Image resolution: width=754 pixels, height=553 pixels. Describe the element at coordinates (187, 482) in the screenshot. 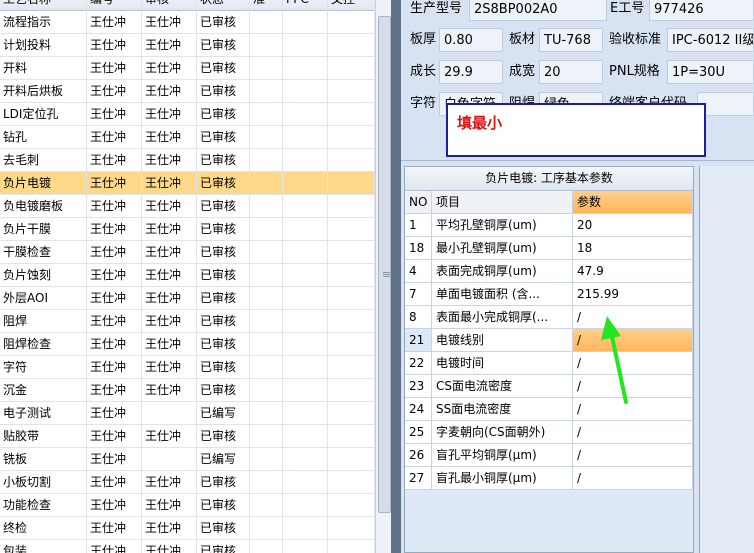

I see `table-row: 小板切割 王仕冲 王仕冲 已审核` at that location.